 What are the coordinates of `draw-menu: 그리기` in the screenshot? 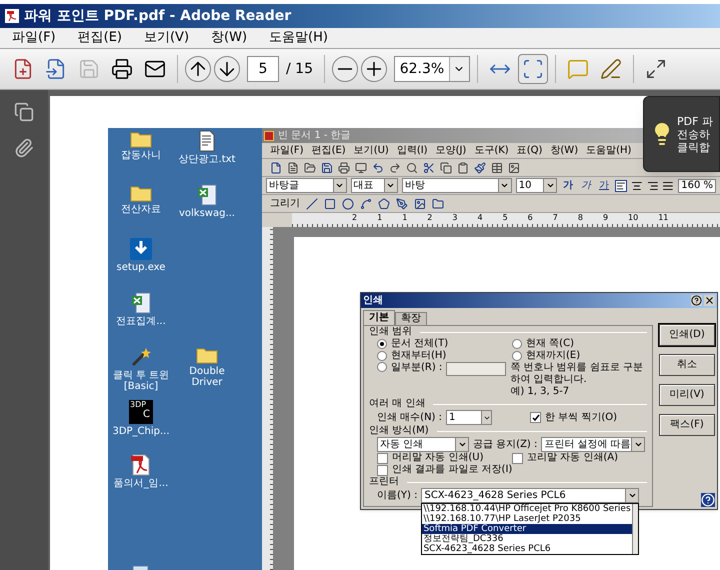 It's located at (285, 204).